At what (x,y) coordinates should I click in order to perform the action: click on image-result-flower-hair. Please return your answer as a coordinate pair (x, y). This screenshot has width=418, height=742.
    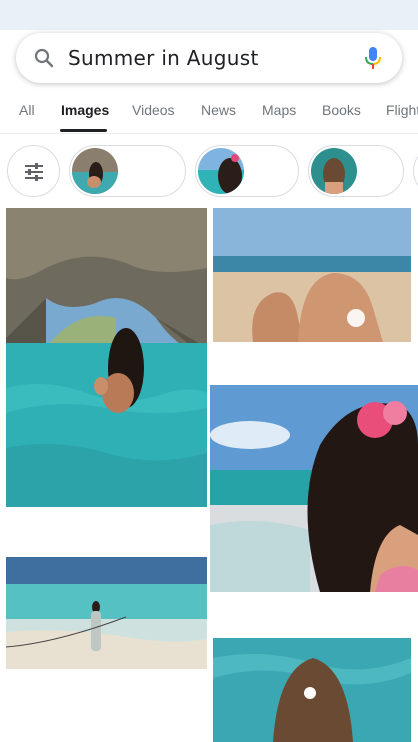
    Looking at the image, I should click on (314, 488).